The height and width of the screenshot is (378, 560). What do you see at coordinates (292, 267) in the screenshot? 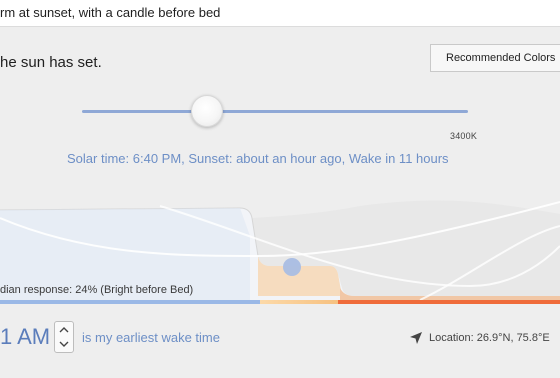
I see `current-time-marker` at bounding box center [292, 267].